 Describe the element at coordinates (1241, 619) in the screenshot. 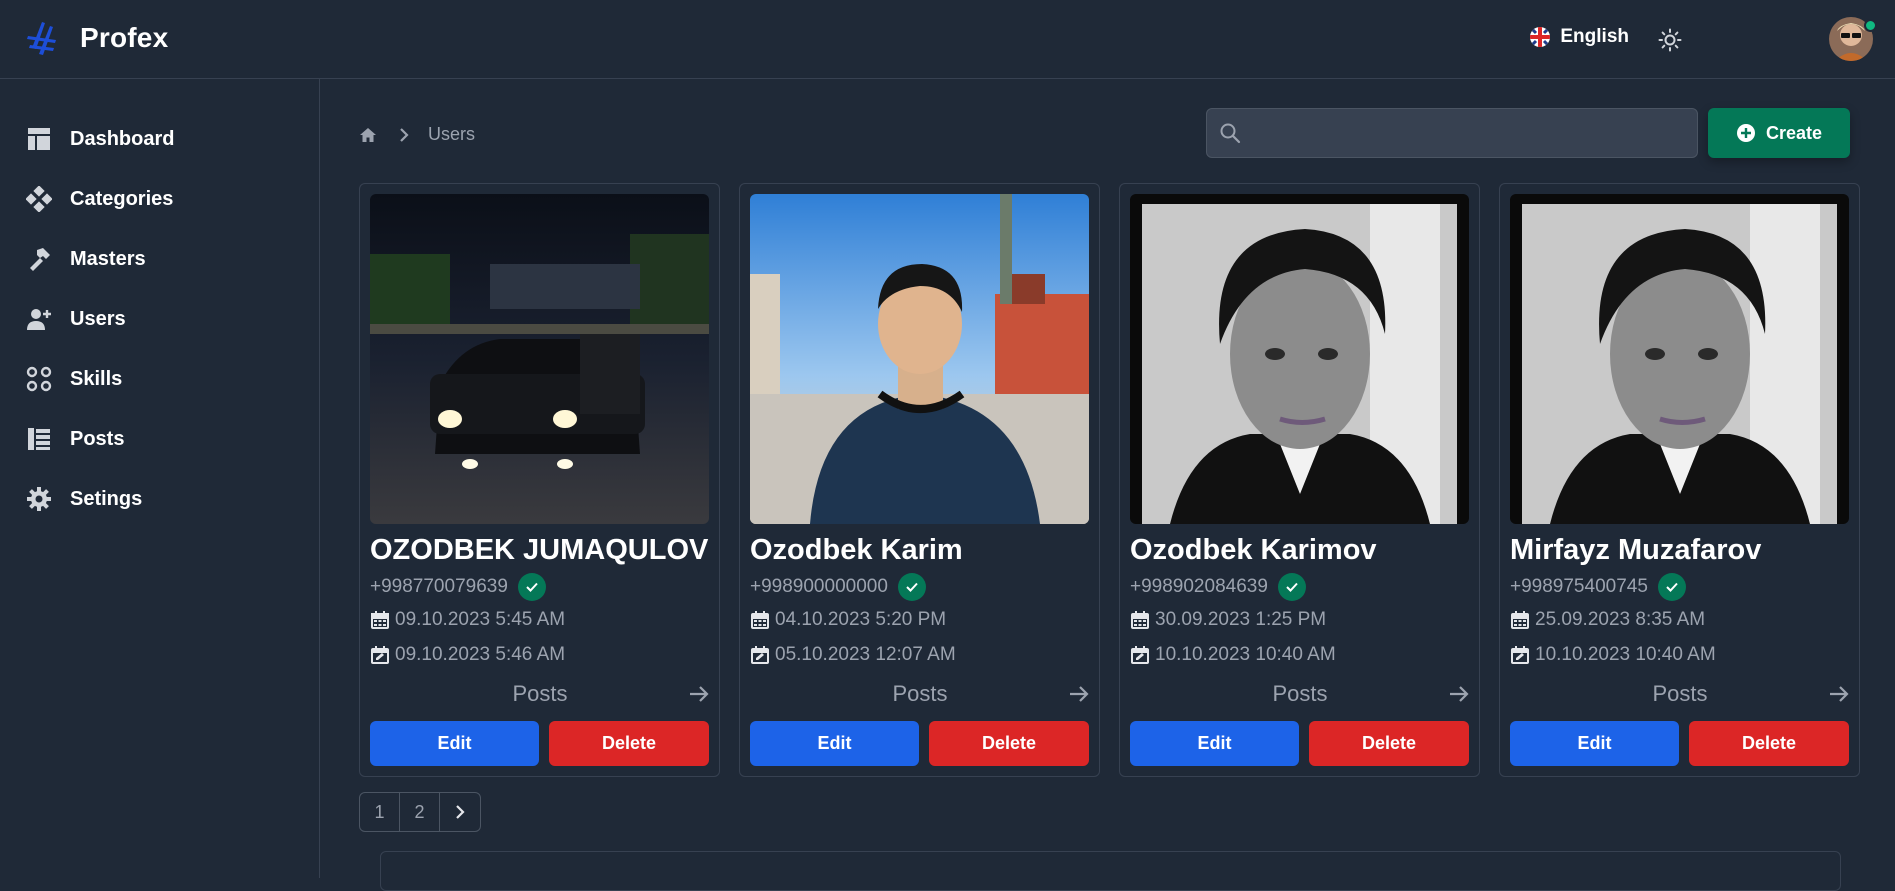

I see `created-date: 30.09.2023 1:25 PM` at that location.